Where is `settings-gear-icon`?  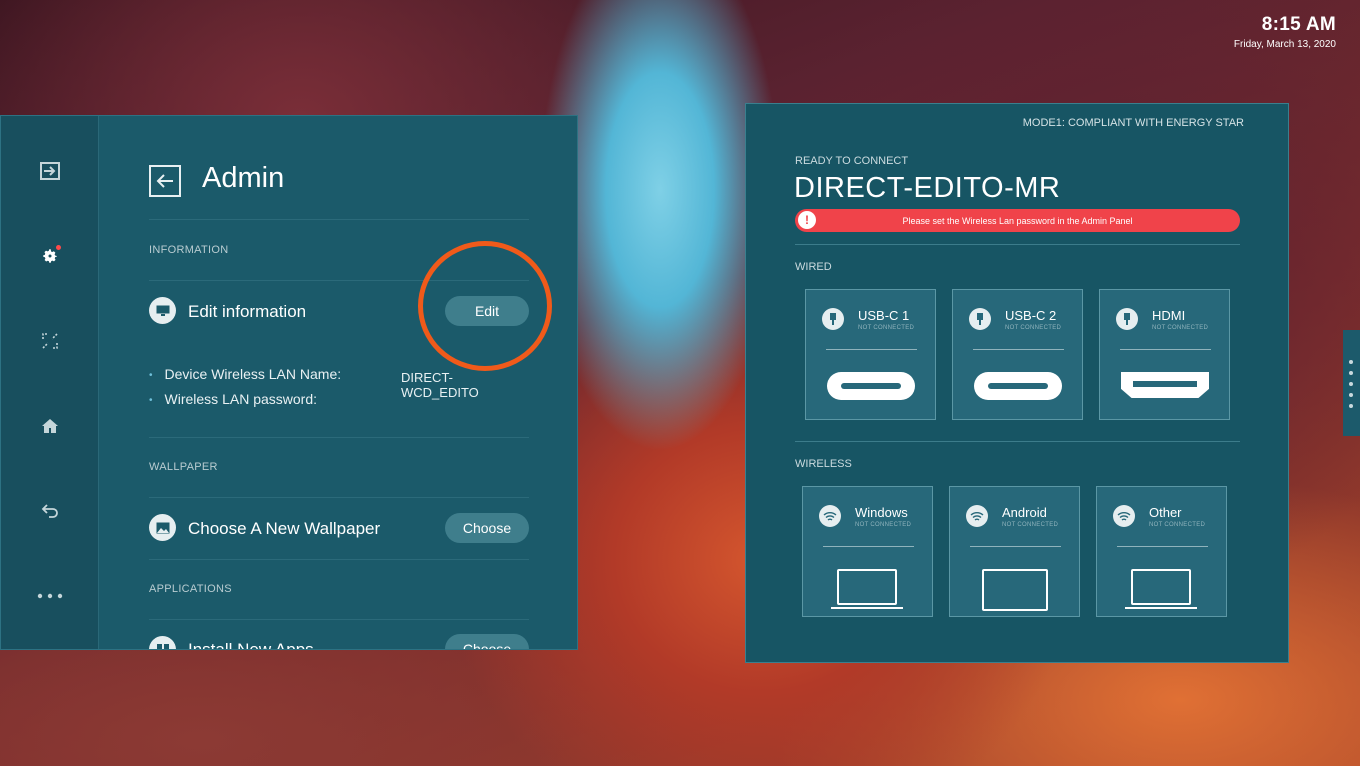 settings-gear-icon is located at coordinates (50, 256).